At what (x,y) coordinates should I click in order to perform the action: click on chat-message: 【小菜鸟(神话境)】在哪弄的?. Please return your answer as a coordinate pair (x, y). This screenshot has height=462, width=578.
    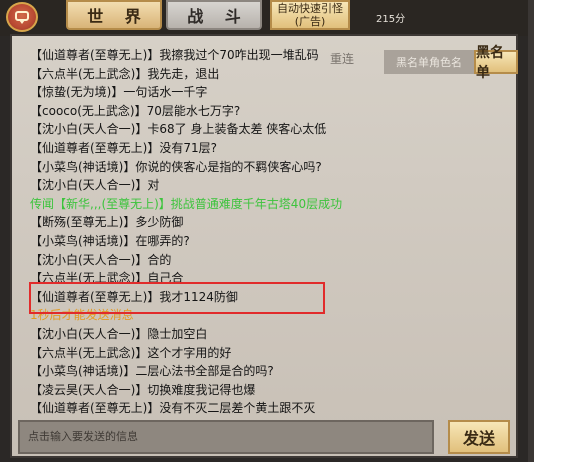
    Looking at the image, I should click on (110, 241).